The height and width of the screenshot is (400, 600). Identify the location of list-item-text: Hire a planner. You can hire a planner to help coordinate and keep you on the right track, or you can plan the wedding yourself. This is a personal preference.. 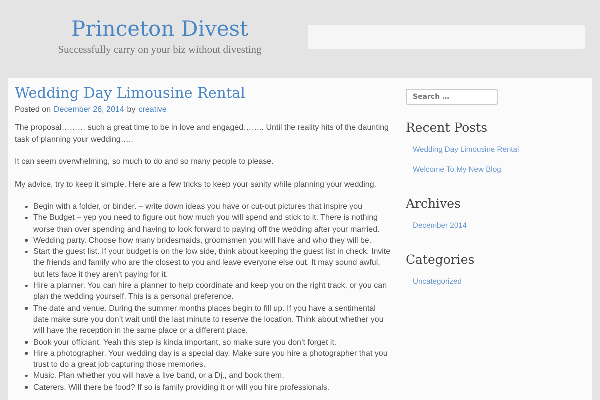
(211, 291).